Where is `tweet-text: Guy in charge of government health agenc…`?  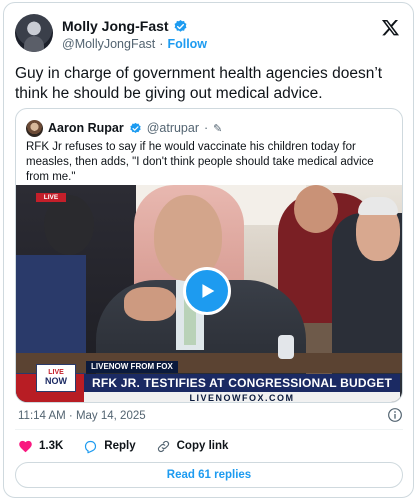
tweet-text: Guy in charge of government health agenc… is located at coordinates (199, 83).